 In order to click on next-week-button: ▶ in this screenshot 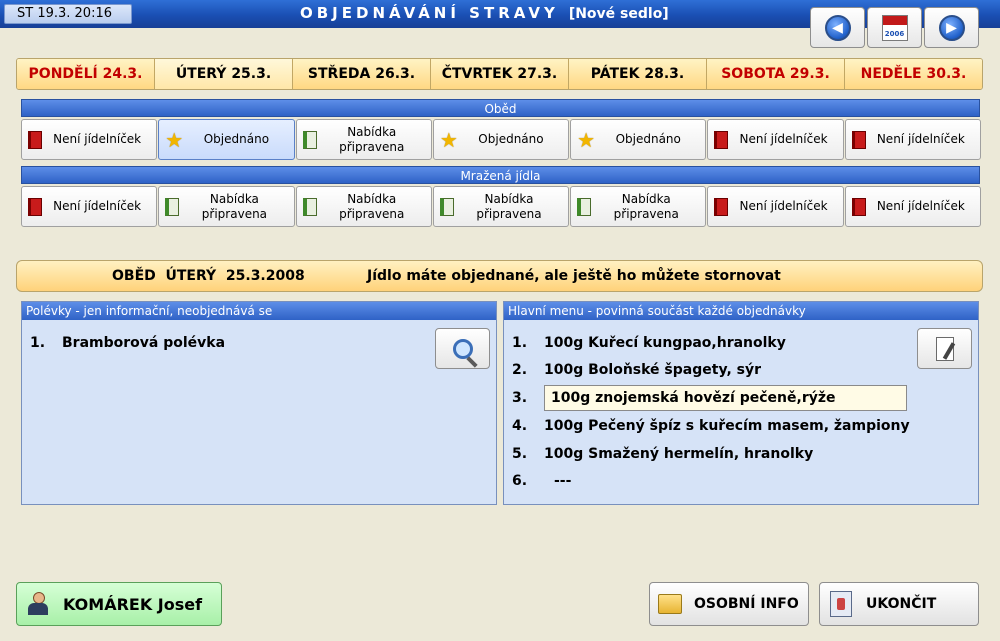, I will do `click(951, 27)`.